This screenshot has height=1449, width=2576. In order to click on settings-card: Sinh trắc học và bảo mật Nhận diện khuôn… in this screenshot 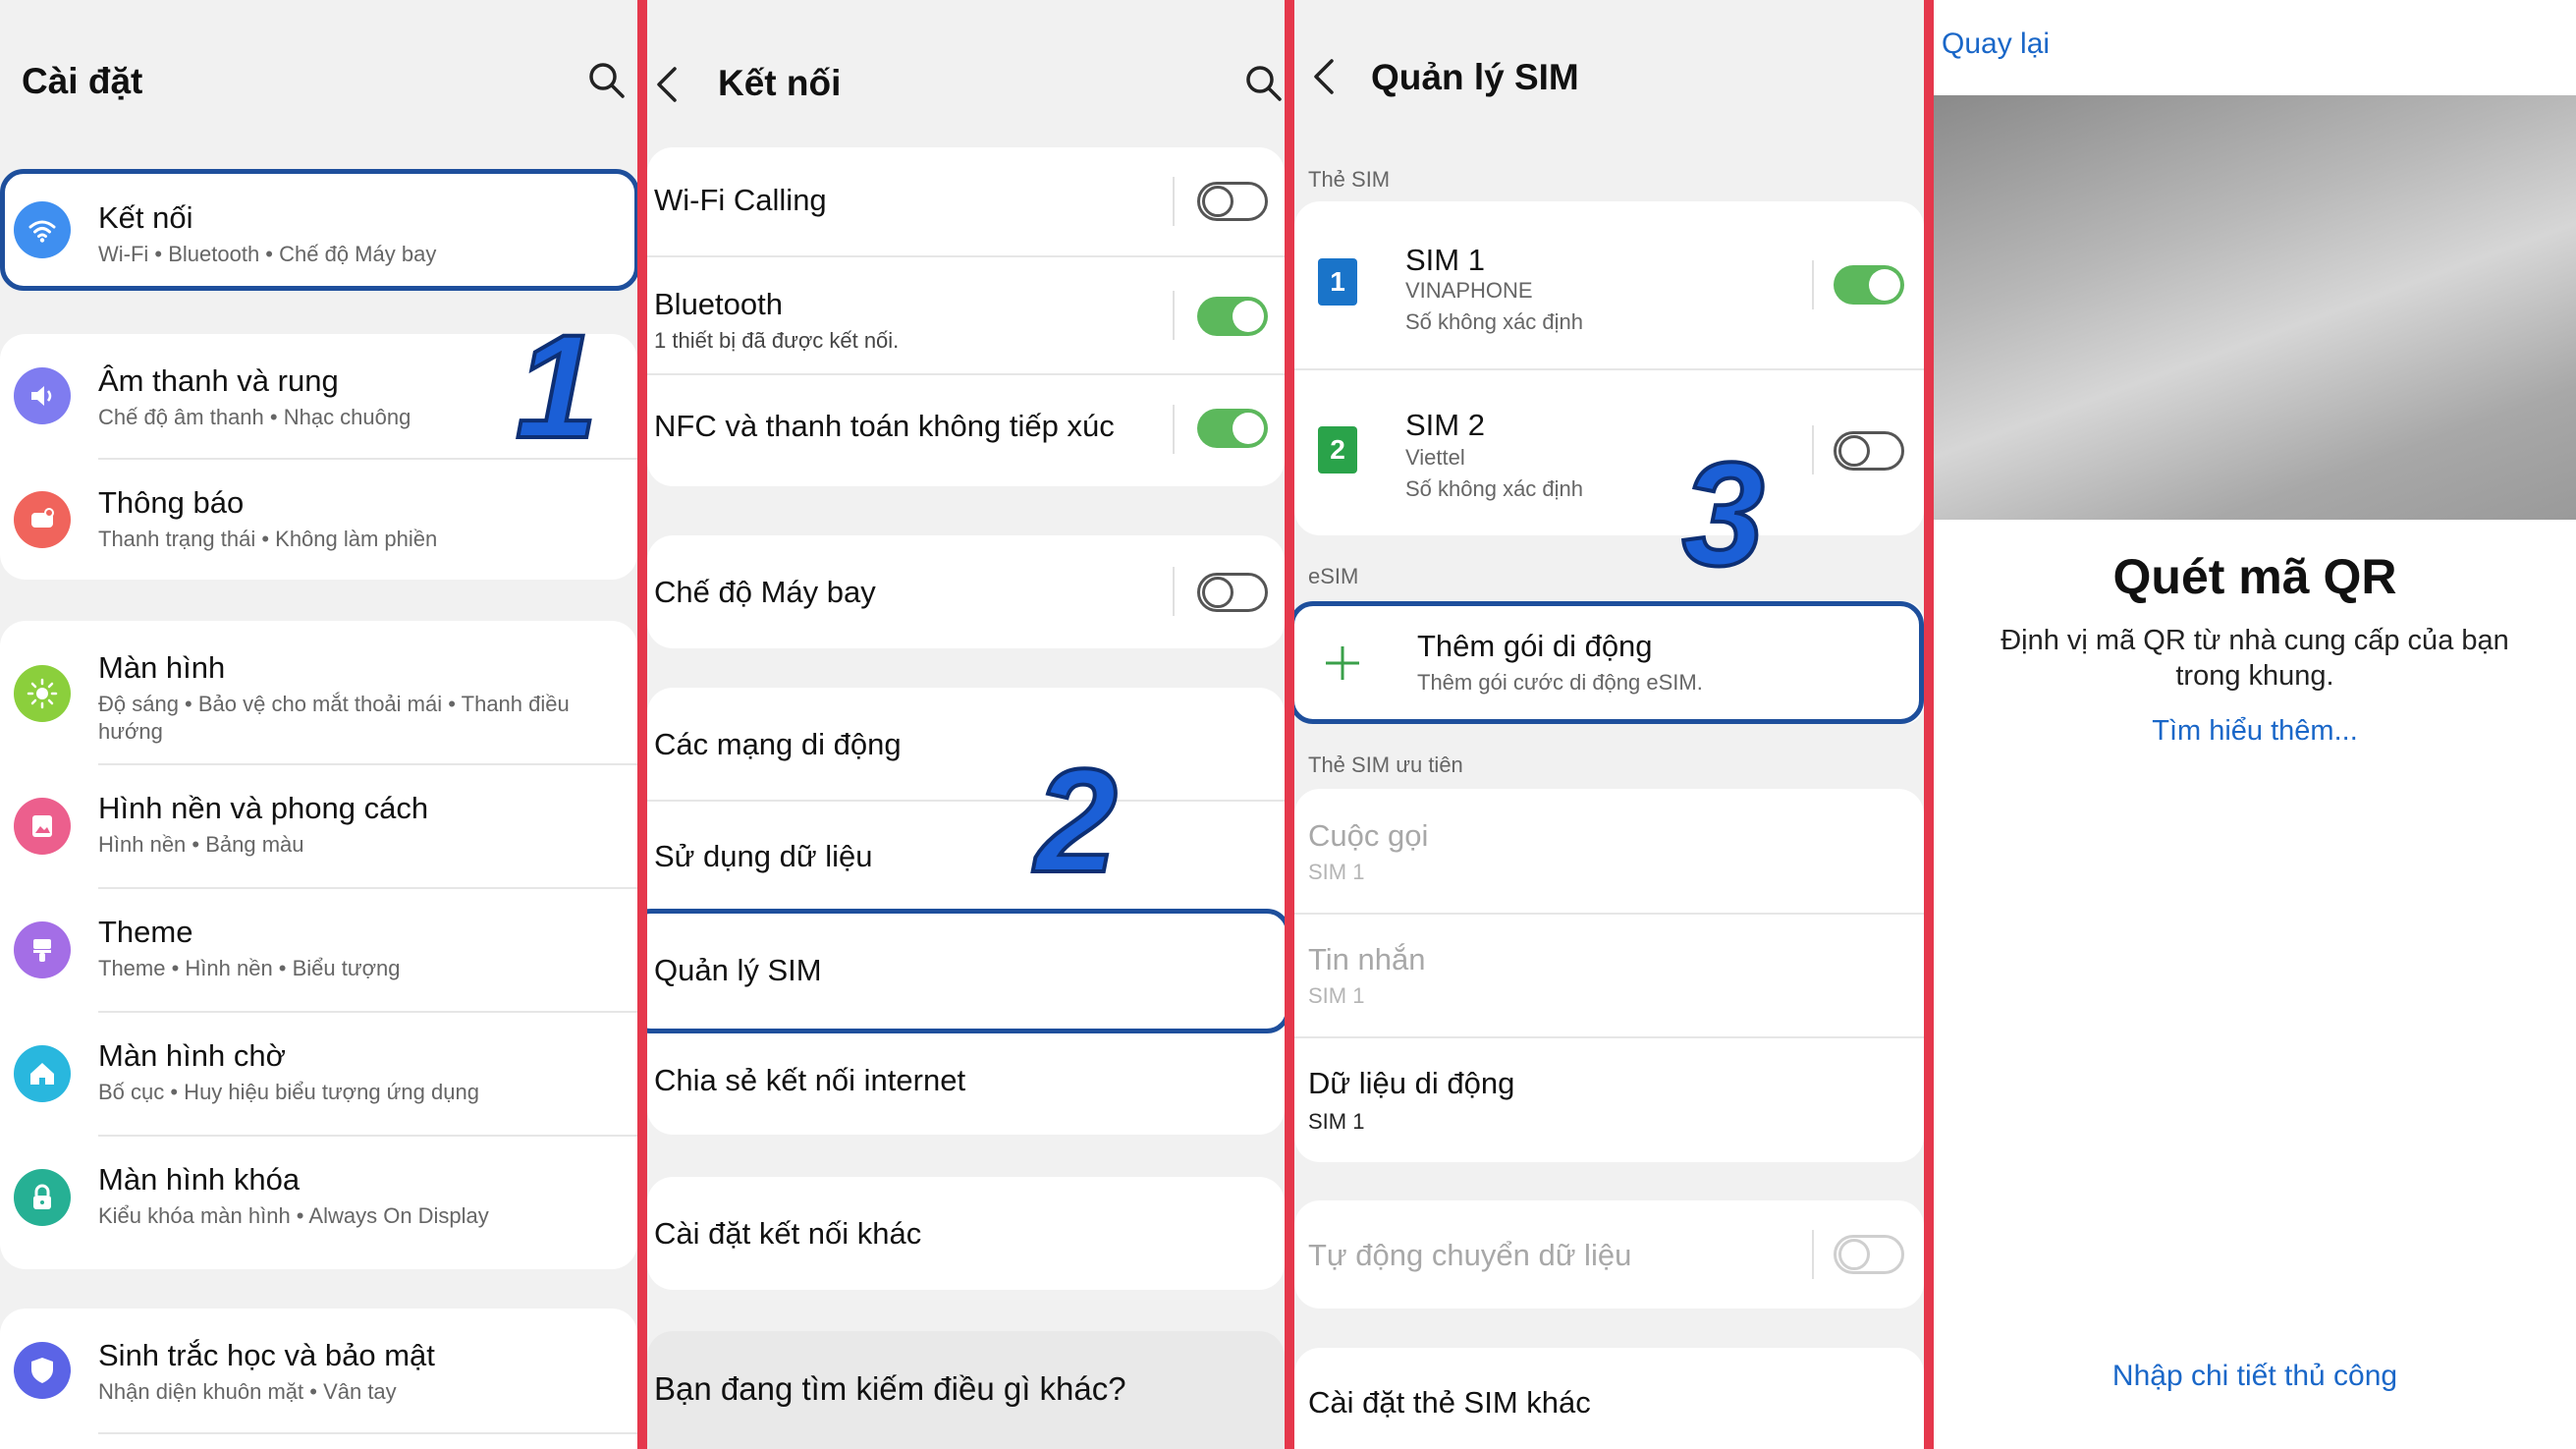, I will do `click(318, 1379)`.